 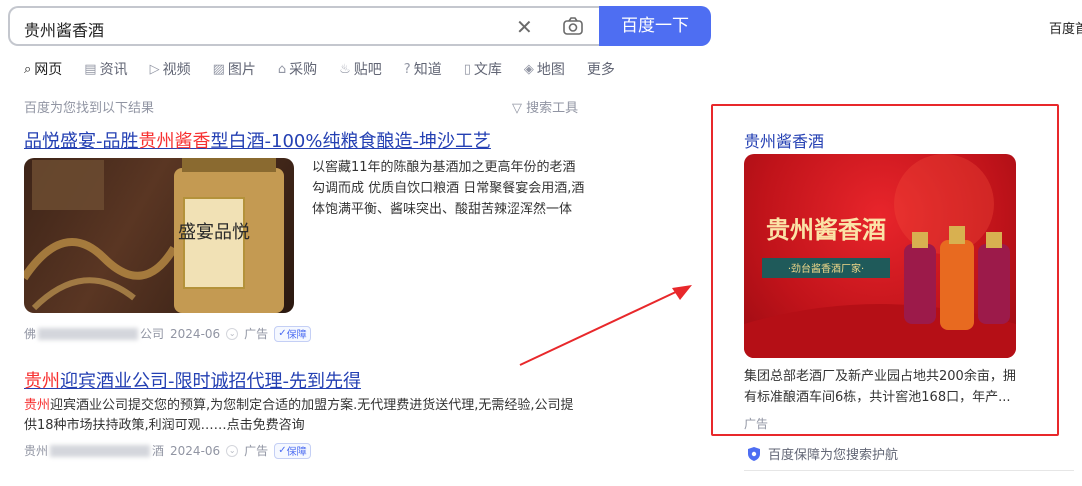 I want to click on image-icon: ▨, so click(x=218, y=69).